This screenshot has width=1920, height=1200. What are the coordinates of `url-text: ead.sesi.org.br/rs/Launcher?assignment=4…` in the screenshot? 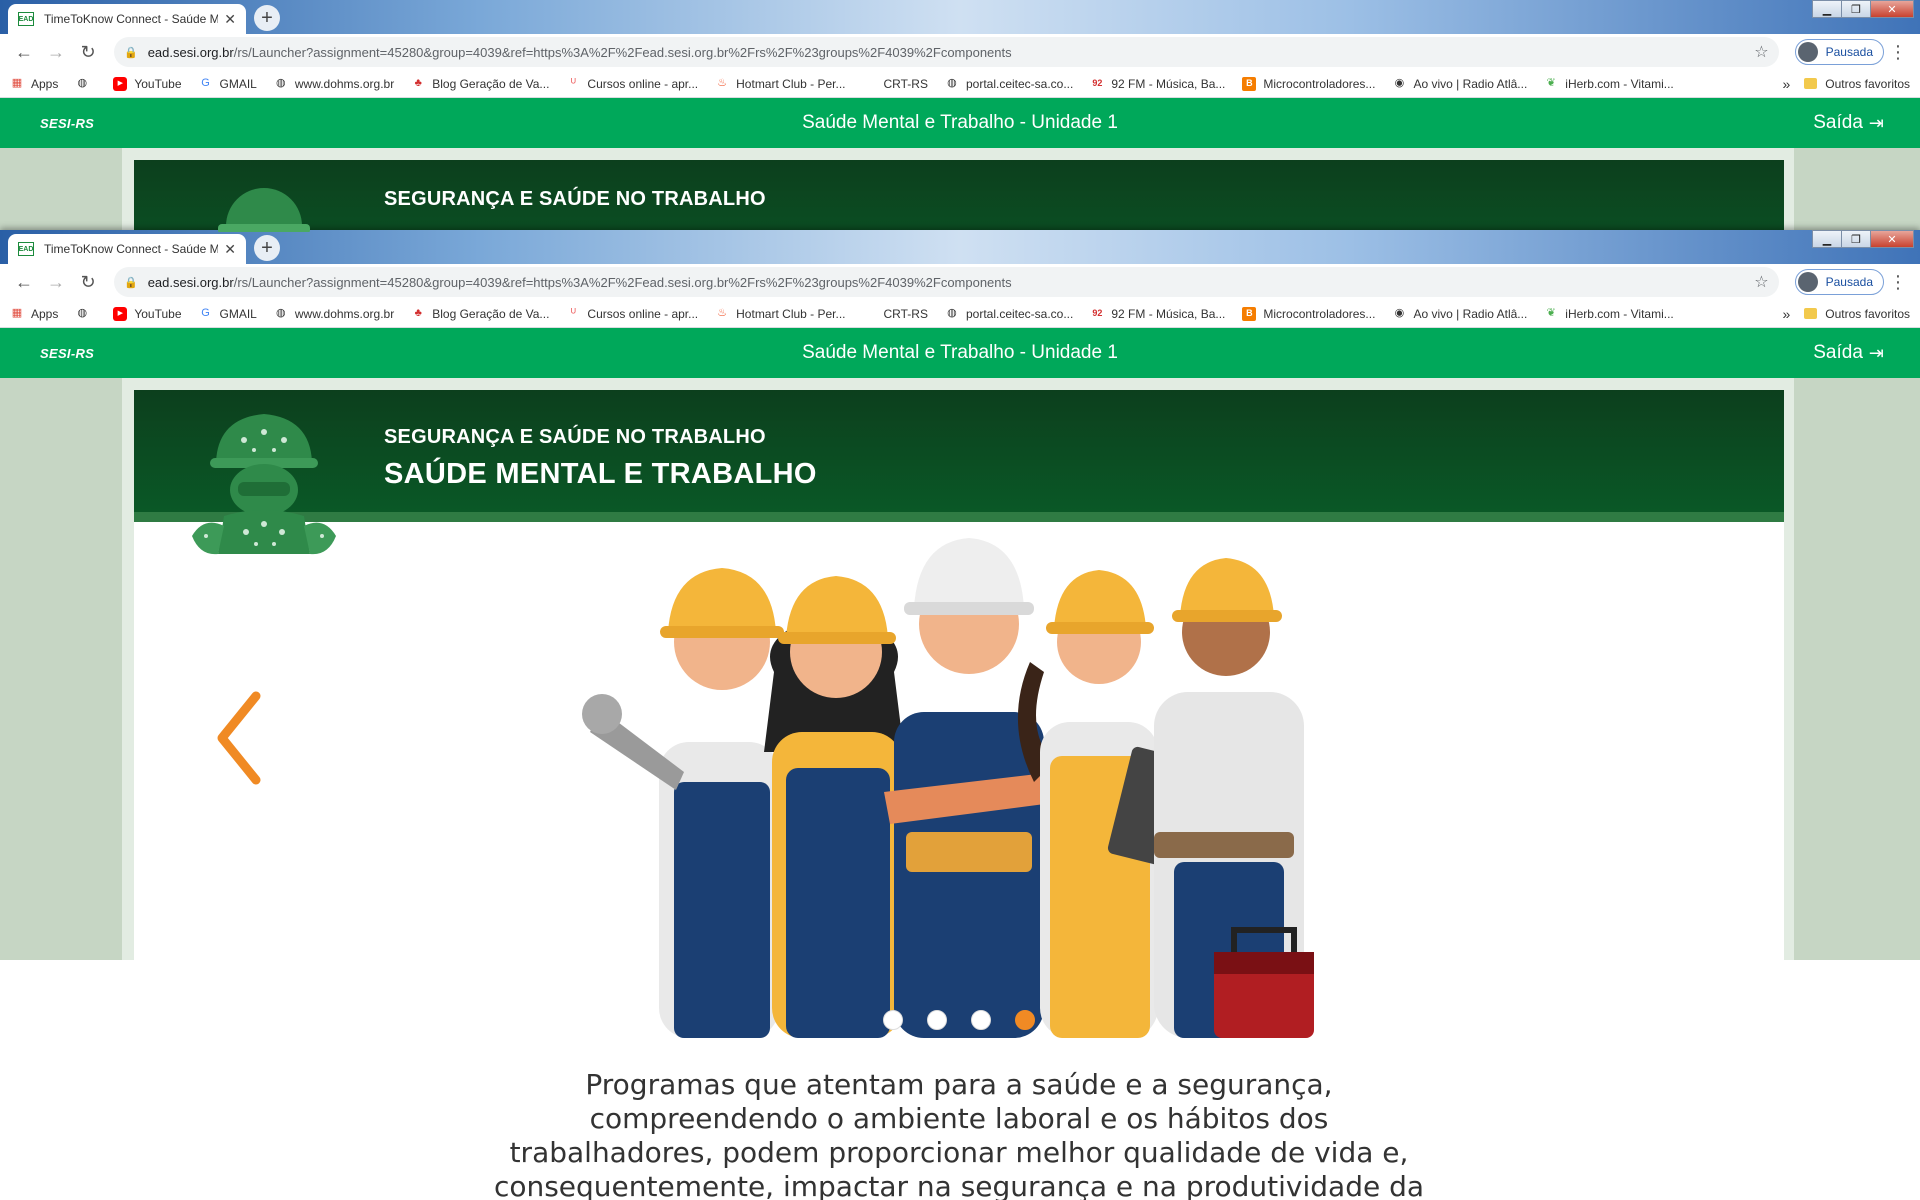 It's located at (951, 52).